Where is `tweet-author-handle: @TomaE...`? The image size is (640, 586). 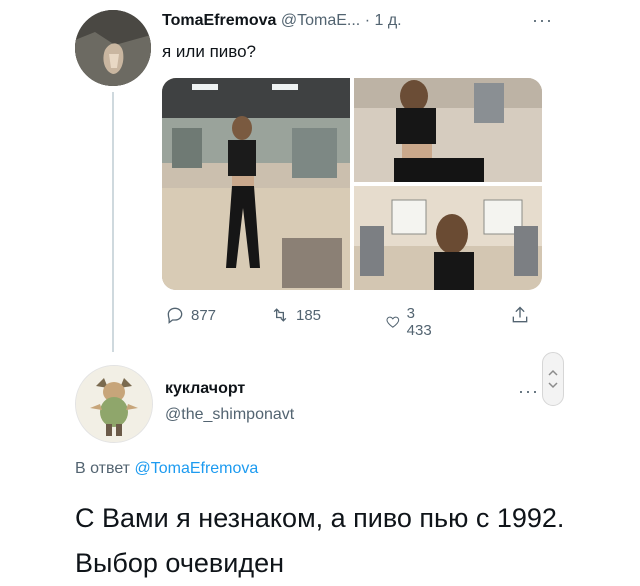 tweet-author-handle: @TomaE... is located at coordinates (320, 20).